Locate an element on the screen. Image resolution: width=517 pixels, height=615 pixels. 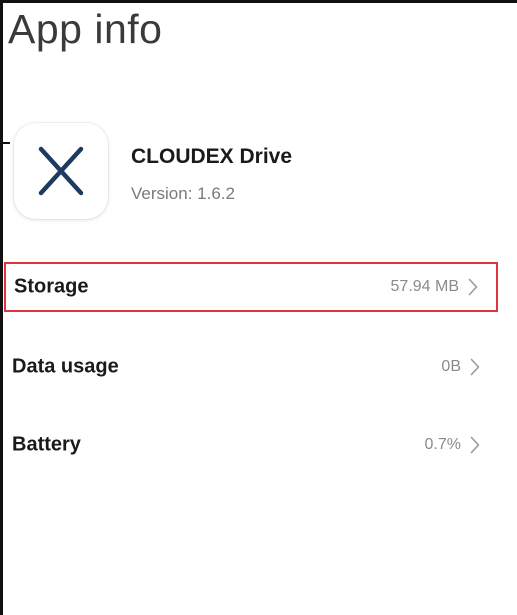
data-usage-label: Data usage is located at coordinates (65, 366).